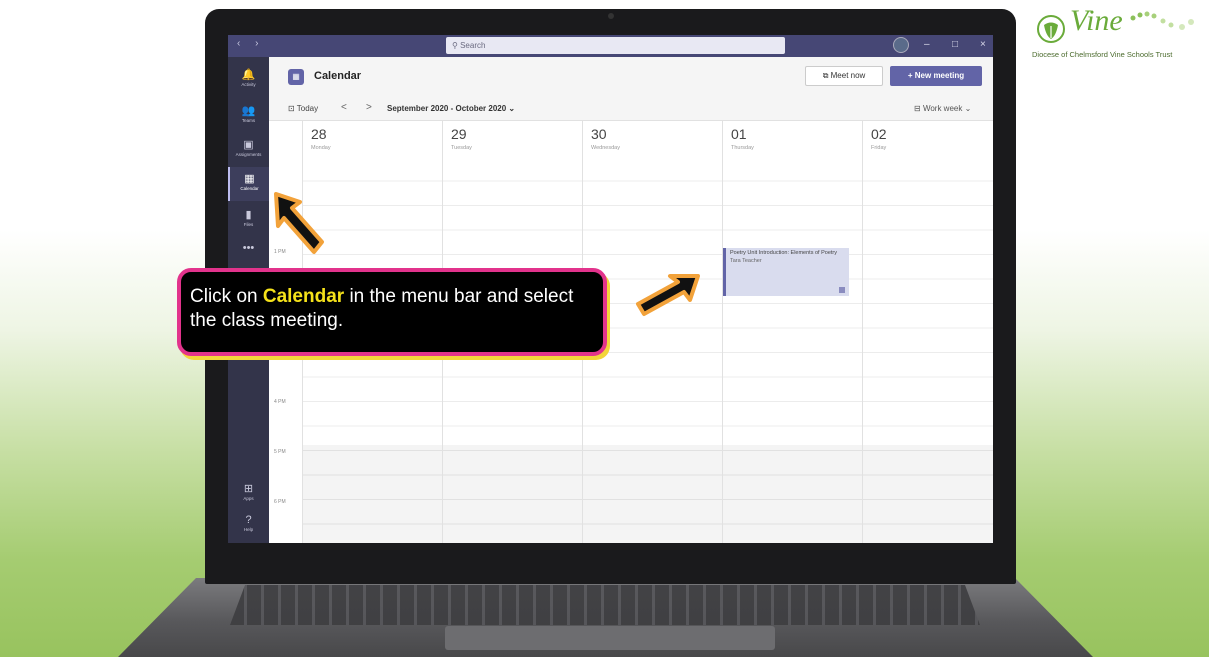 This screenshot has width=1209, height=657. What do you see at coordinates (826, 75) in the screenshot?
I see `video-icon: ⧉` at bounding box center [826, 75].